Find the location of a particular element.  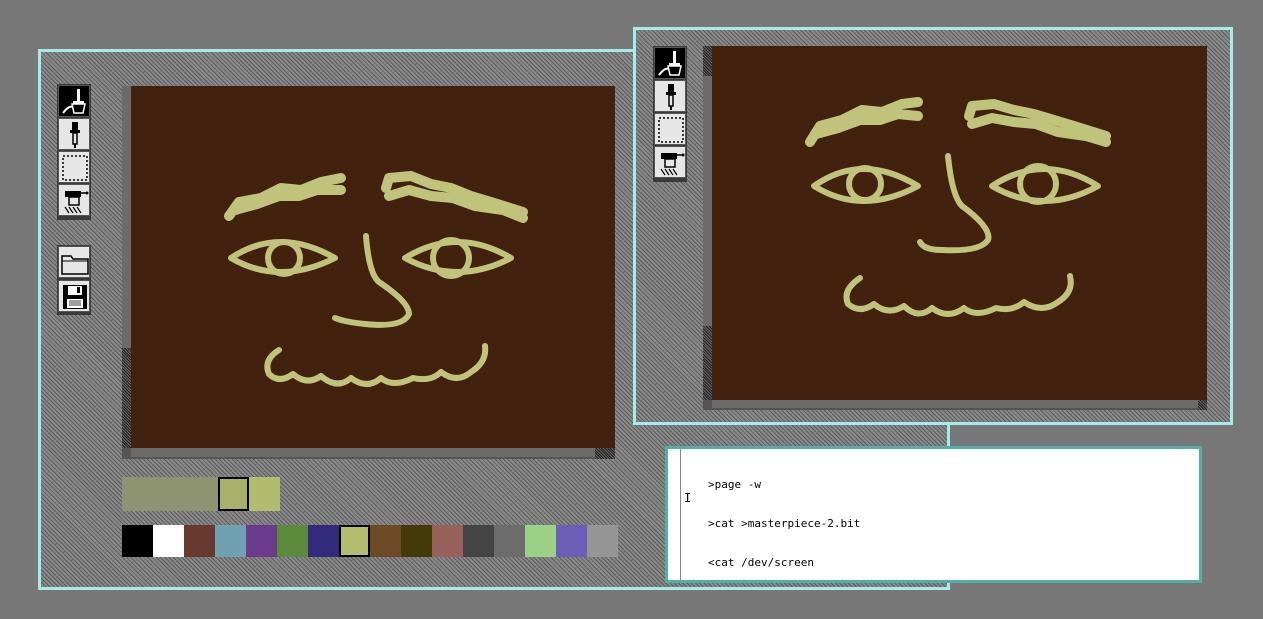

terminal-line: >page -w is located at coordinates (734, 484).